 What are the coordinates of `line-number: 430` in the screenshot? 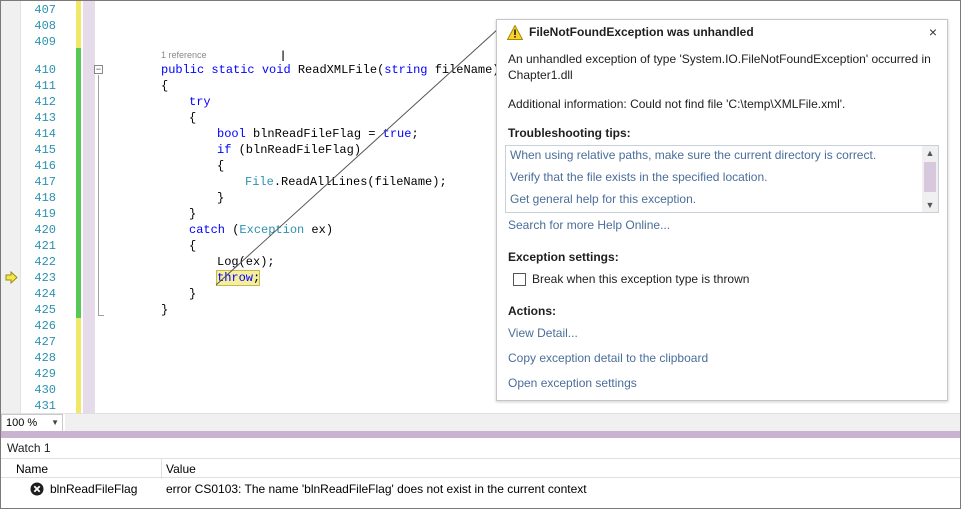 It's located at (45, 390).